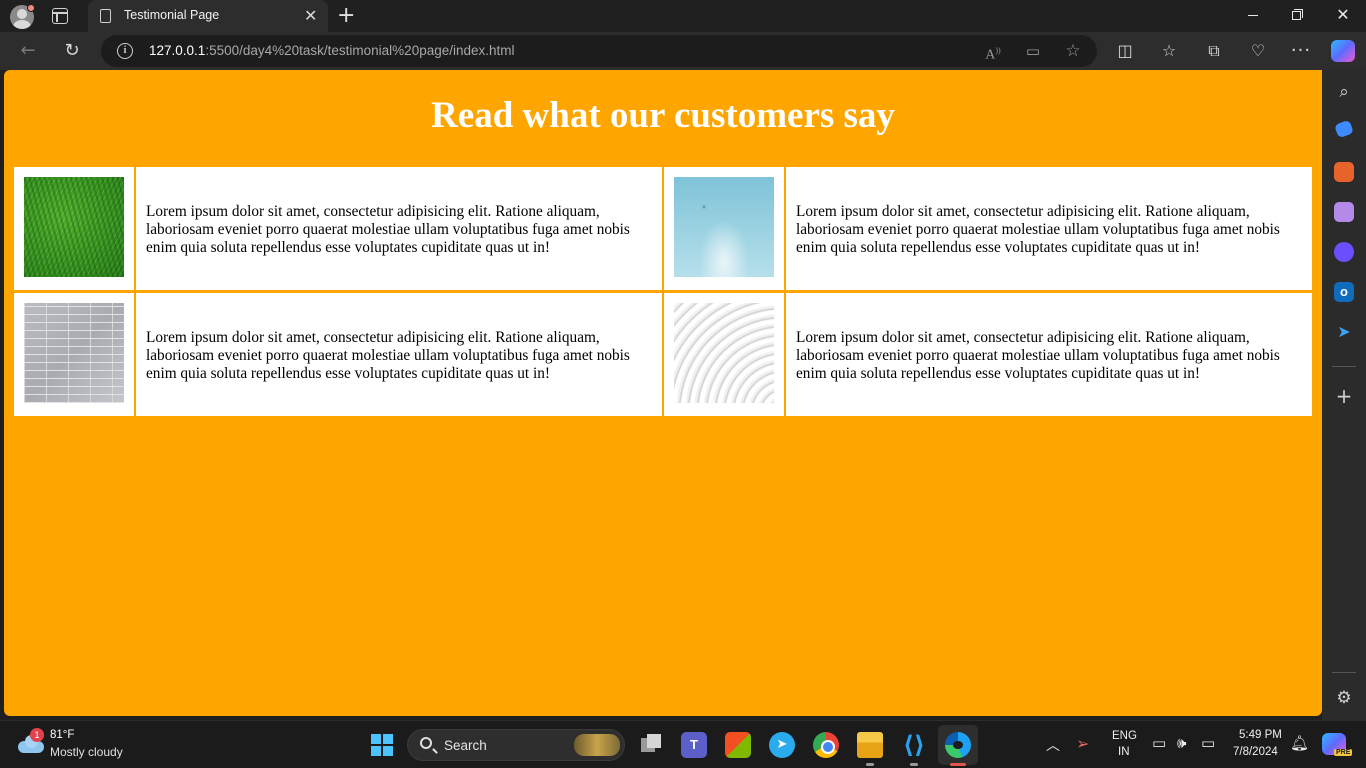  What do you see at coordinates (1301, 51) in the screenshot?
I see `more-icon: ···` at bounding box center [1301, 51].